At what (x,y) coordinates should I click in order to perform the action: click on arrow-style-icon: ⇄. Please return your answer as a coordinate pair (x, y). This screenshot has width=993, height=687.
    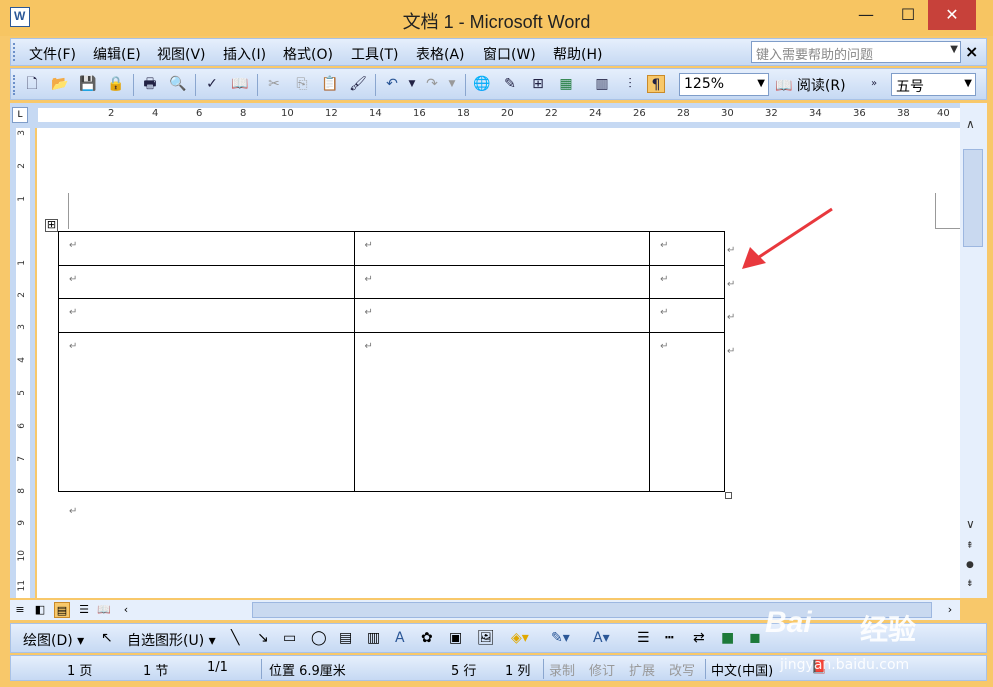
    Looking at the image, I should click on (699, 638).